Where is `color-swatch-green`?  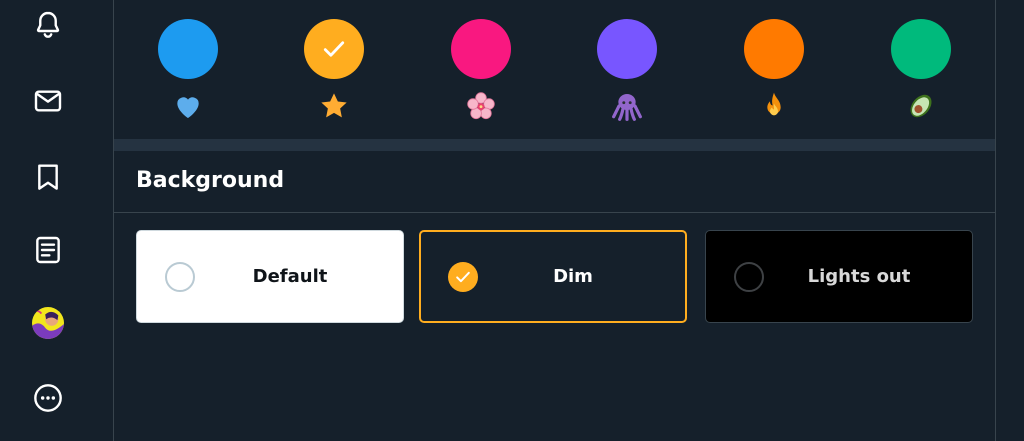 color-swatch-green is located at coordinates (921, 49).